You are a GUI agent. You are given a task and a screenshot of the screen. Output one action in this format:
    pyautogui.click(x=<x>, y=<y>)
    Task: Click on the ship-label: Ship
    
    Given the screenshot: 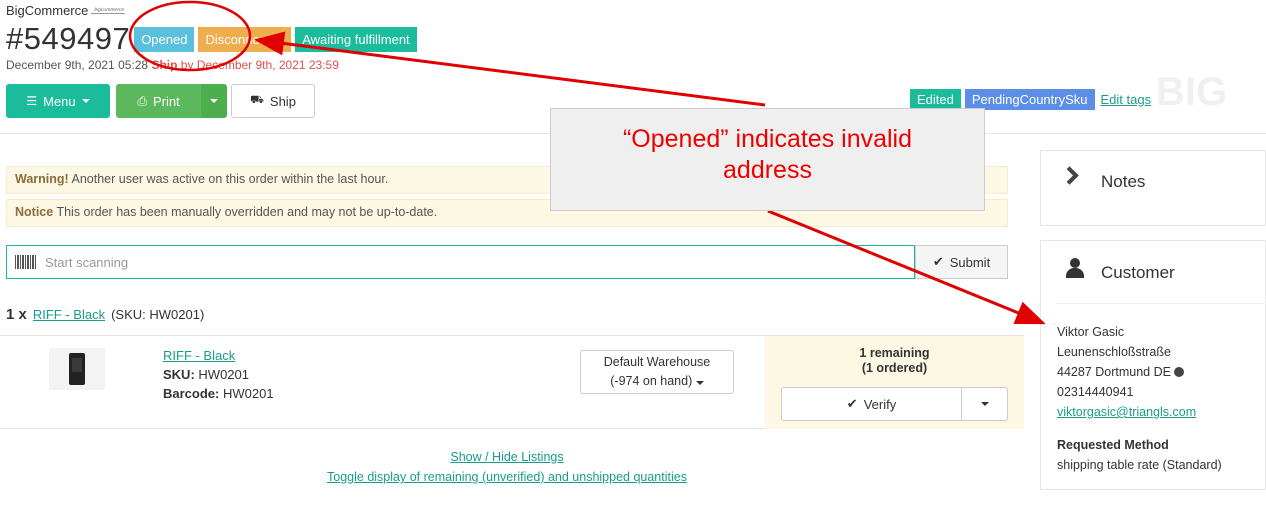 What is the action you would take?
    pyautogui.click(x=164, y=65)
    